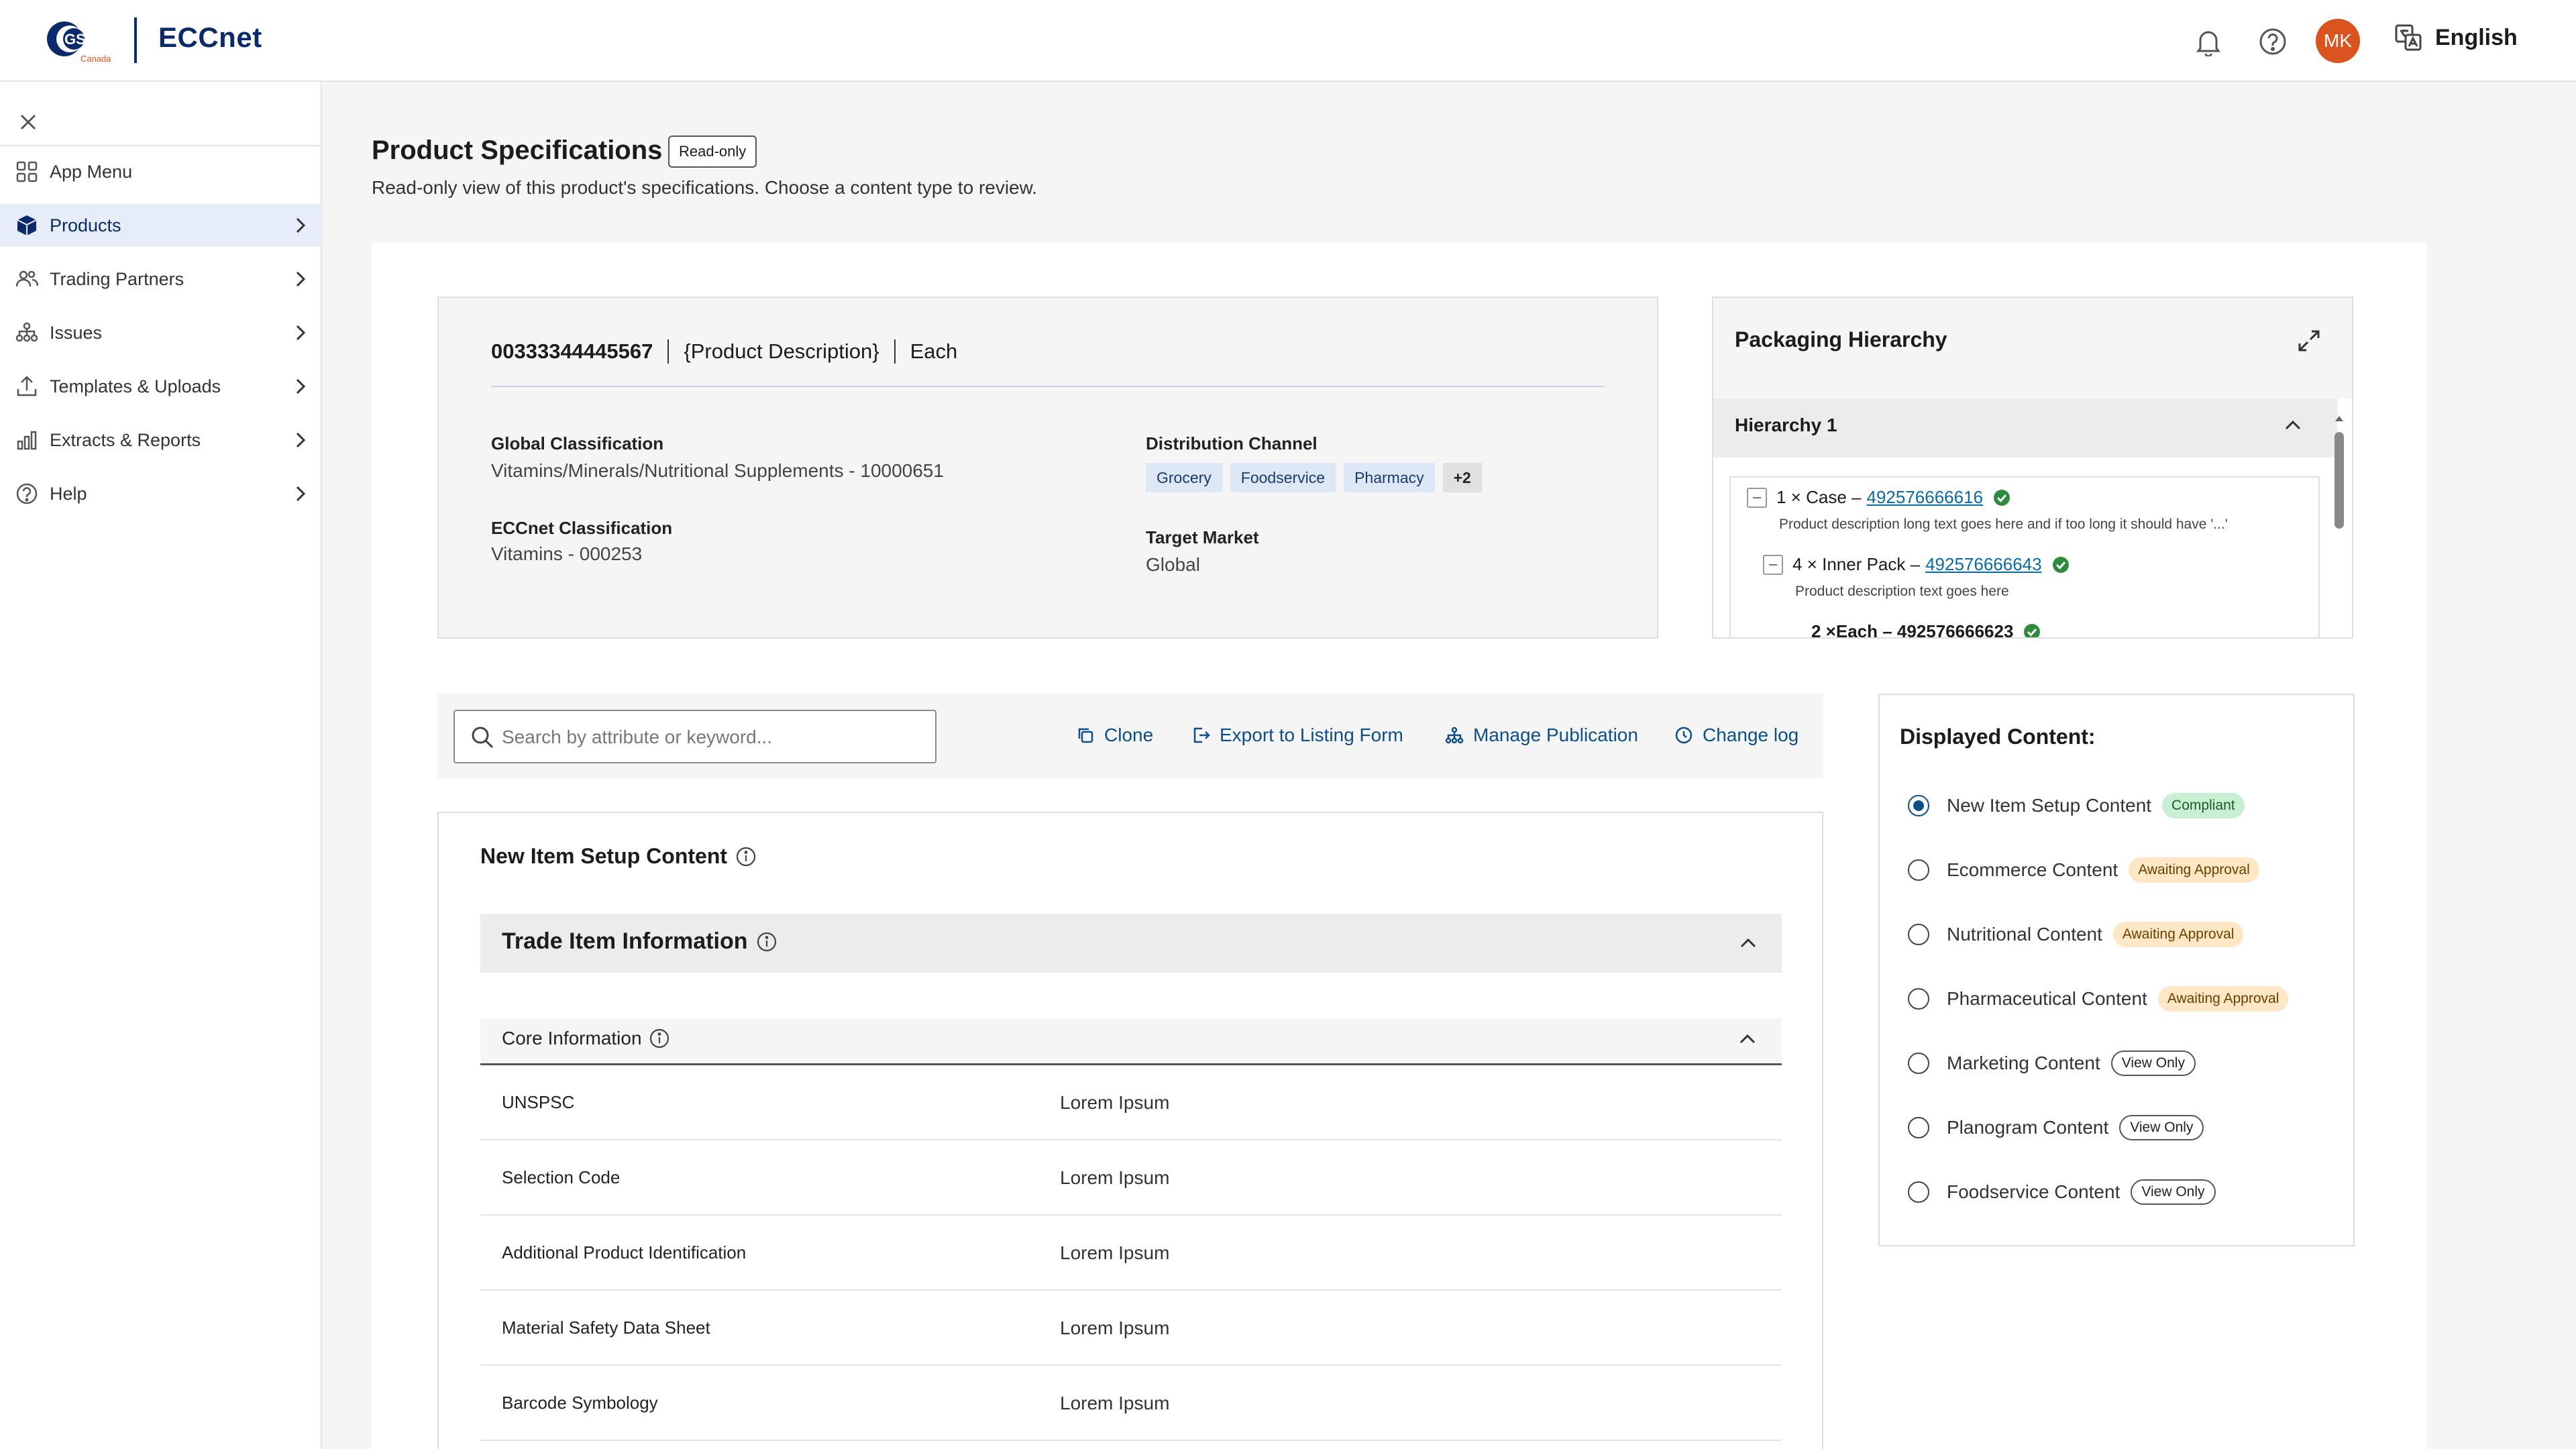 This screenshot has height=1449, width=2576. I want to click on export-listing-form-button: Export to Listing Form, so click(1297, 735).